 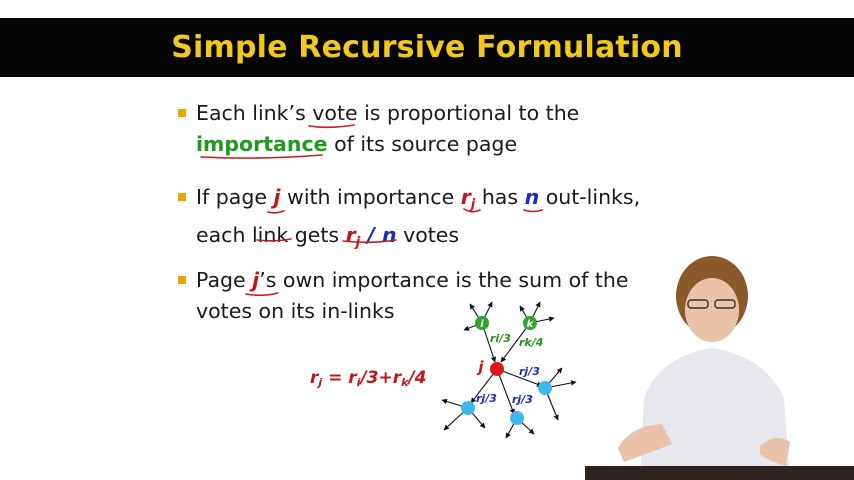 I want to click on link-graph: i k j ri/3 rk/4 rj/3 rj/3 rj/3, so click(x=509, y=370).